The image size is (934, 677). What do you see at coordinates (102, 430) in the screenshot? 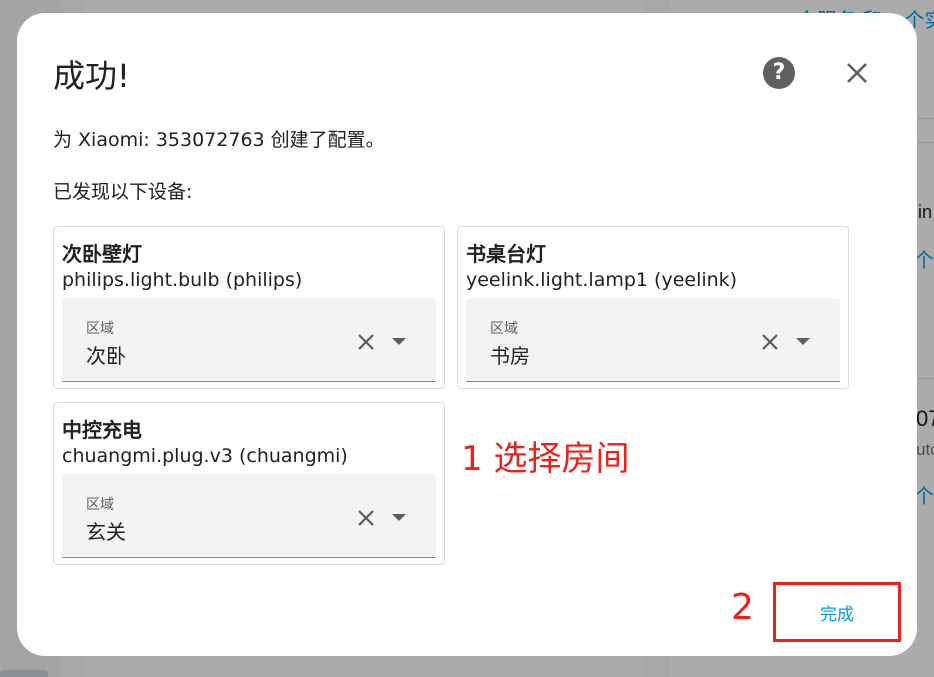
I see `device-name: 中控充电` at bounding box center [102, 430].